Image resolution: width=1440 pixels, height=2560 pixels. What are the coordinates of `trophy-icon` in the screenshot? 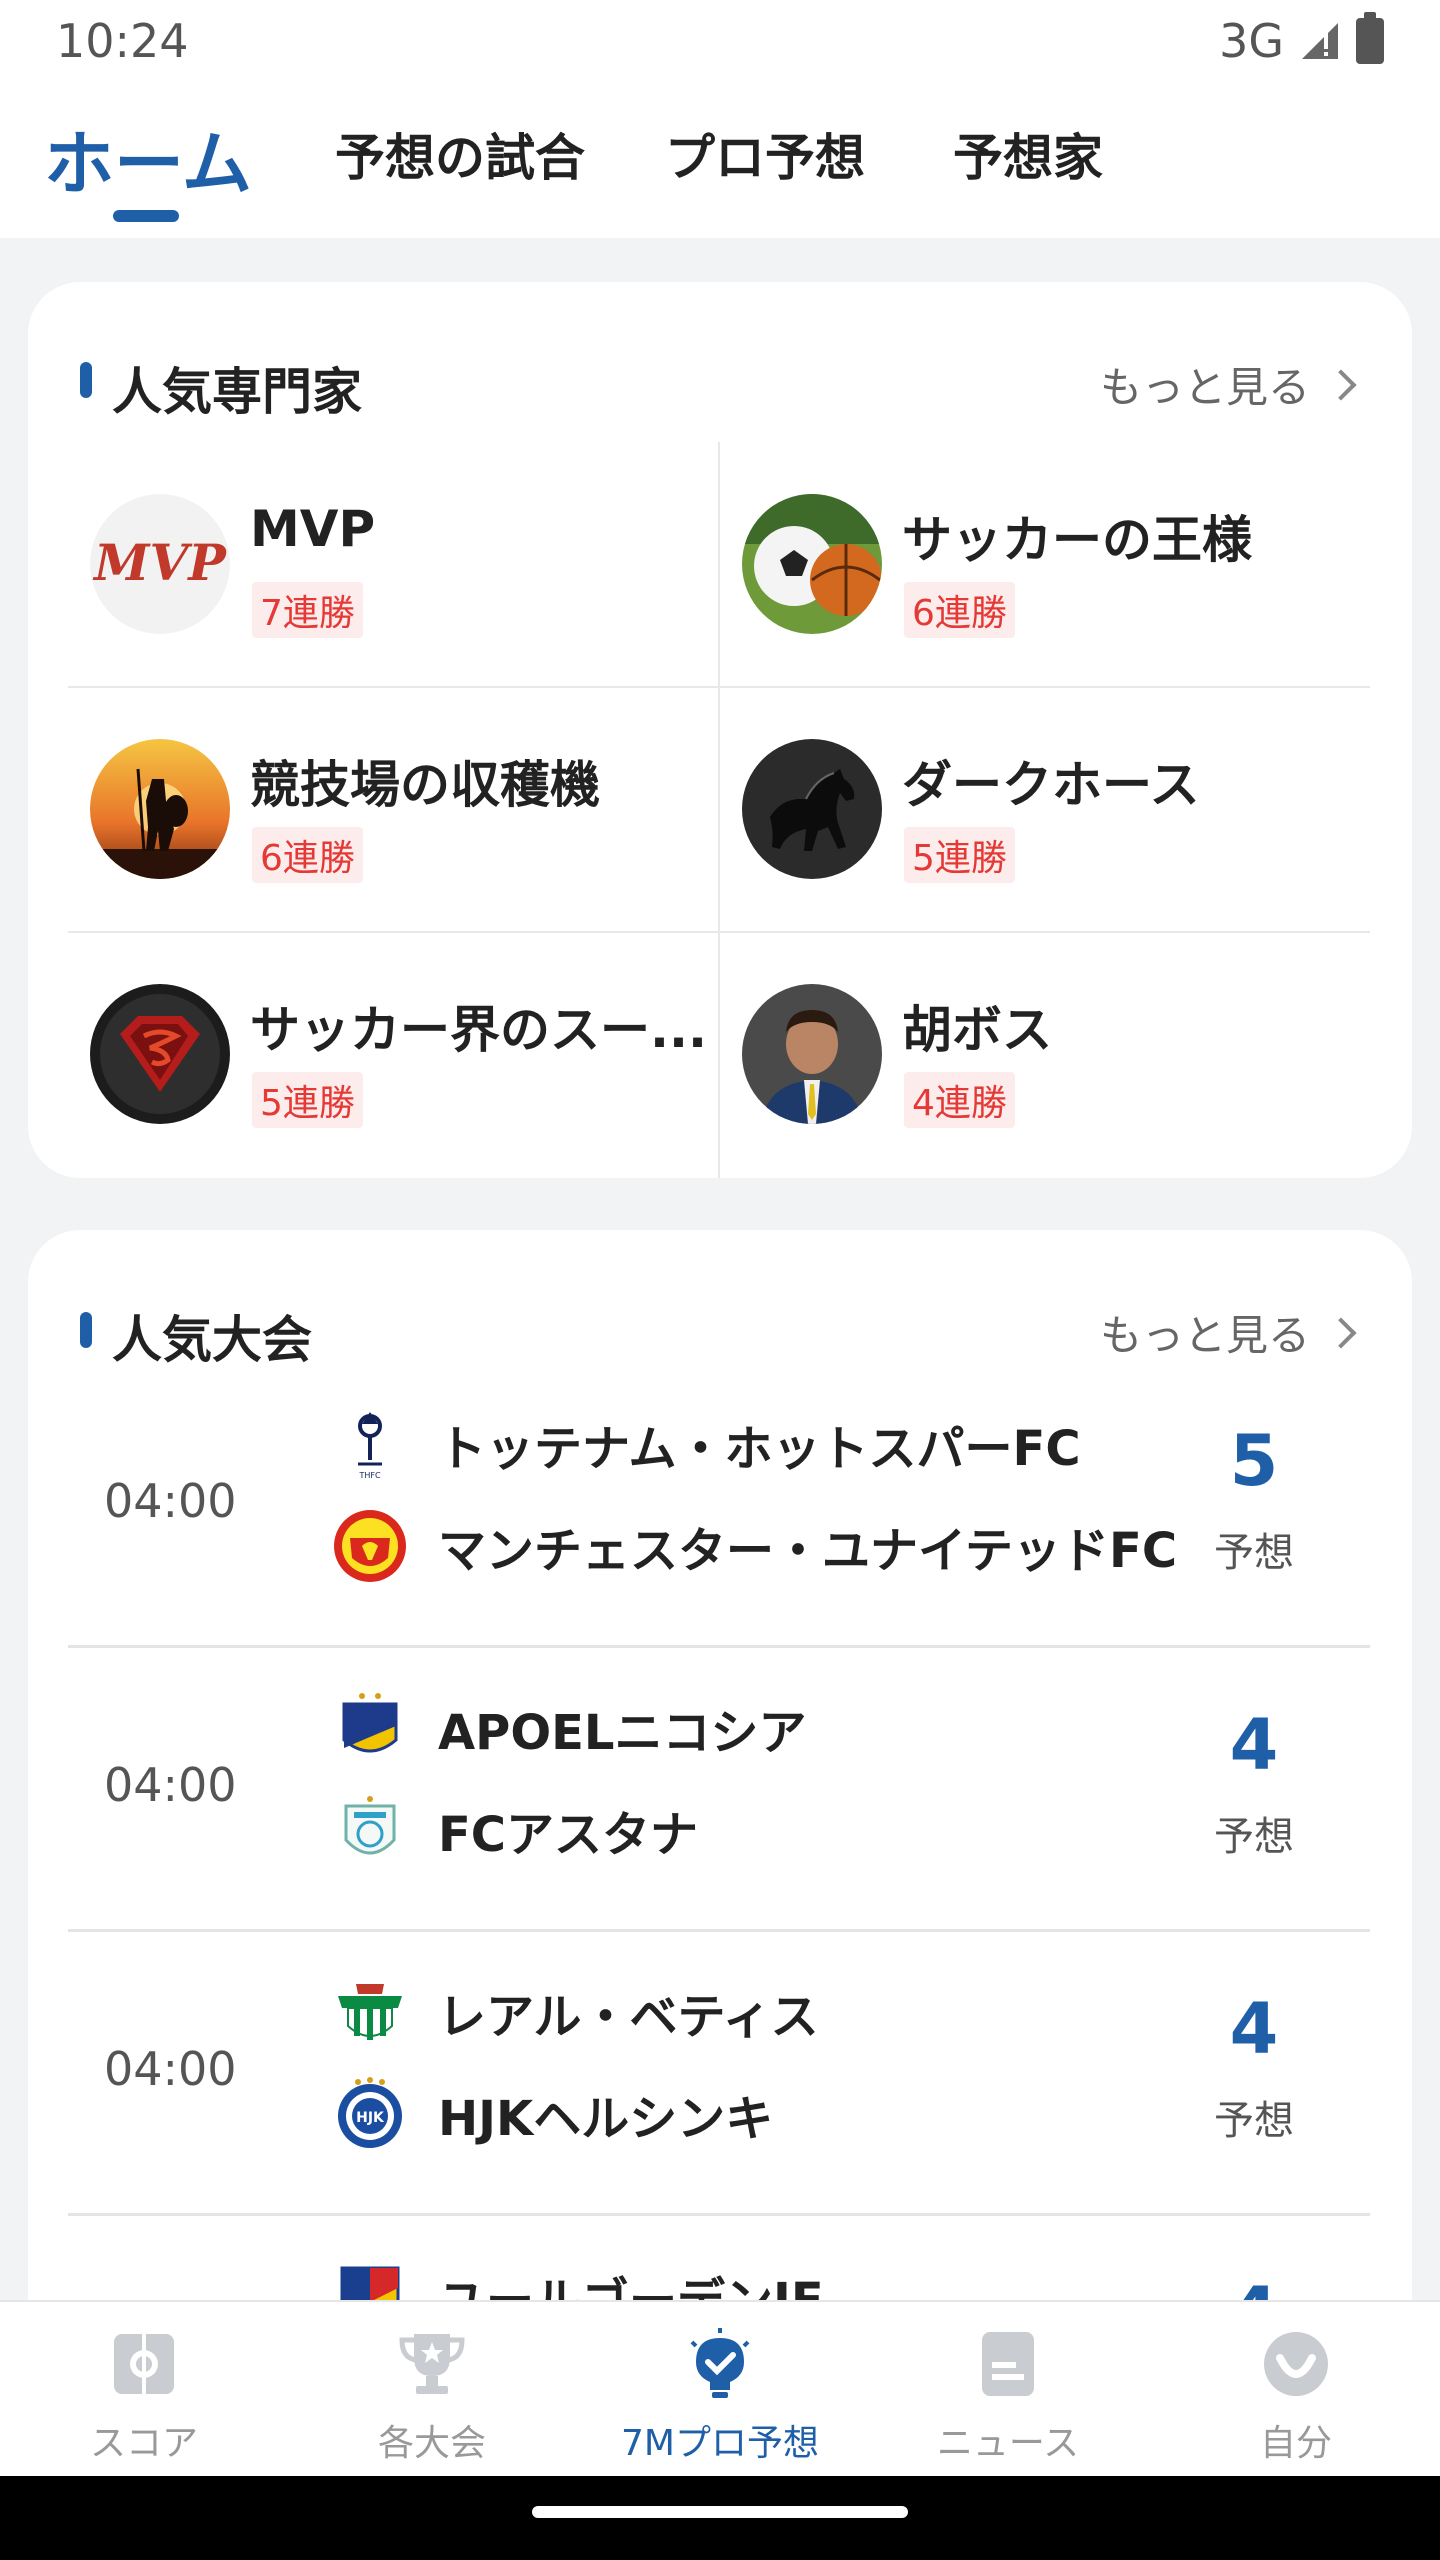 It's located at (432, 2364).